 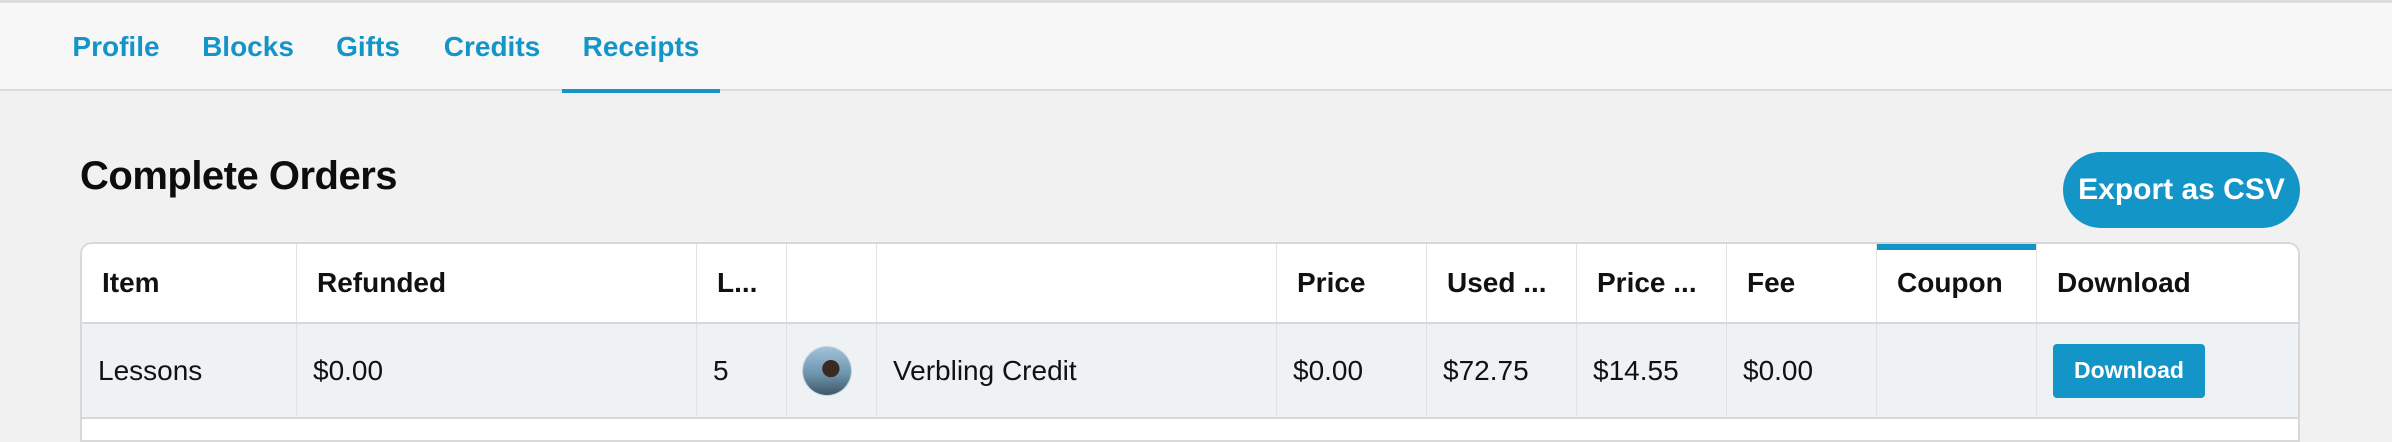 What do you see at coordinates (150, 370) in the screenshot?
I see `item-text: Lessons` at bounding box center [150, 370].